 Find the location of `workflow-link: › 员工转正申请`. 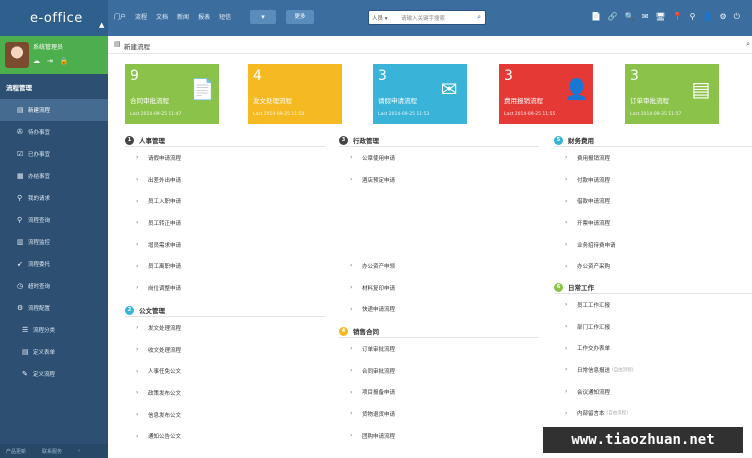

workflow-link: › 员工转正申请 is located at coordinates (225, 223).